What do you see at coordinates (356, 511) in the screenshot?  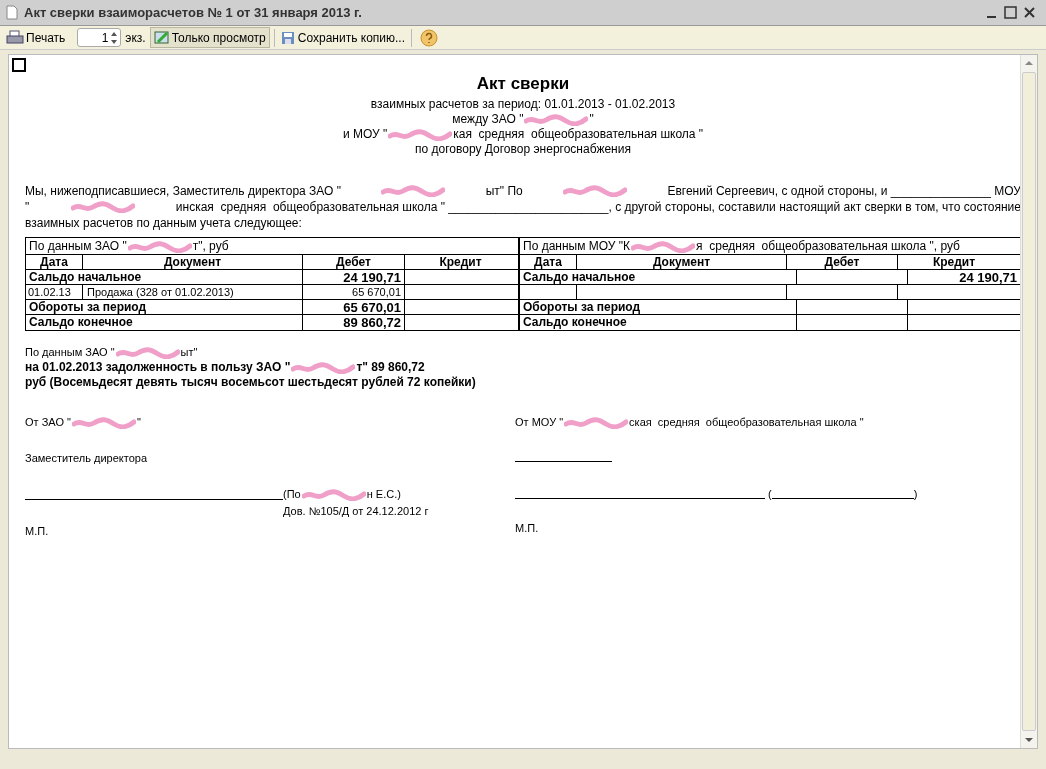 I see `power-of-attorney: Дов. №105/Д от 24.12.2012 г` at bounding box center [356, 511].